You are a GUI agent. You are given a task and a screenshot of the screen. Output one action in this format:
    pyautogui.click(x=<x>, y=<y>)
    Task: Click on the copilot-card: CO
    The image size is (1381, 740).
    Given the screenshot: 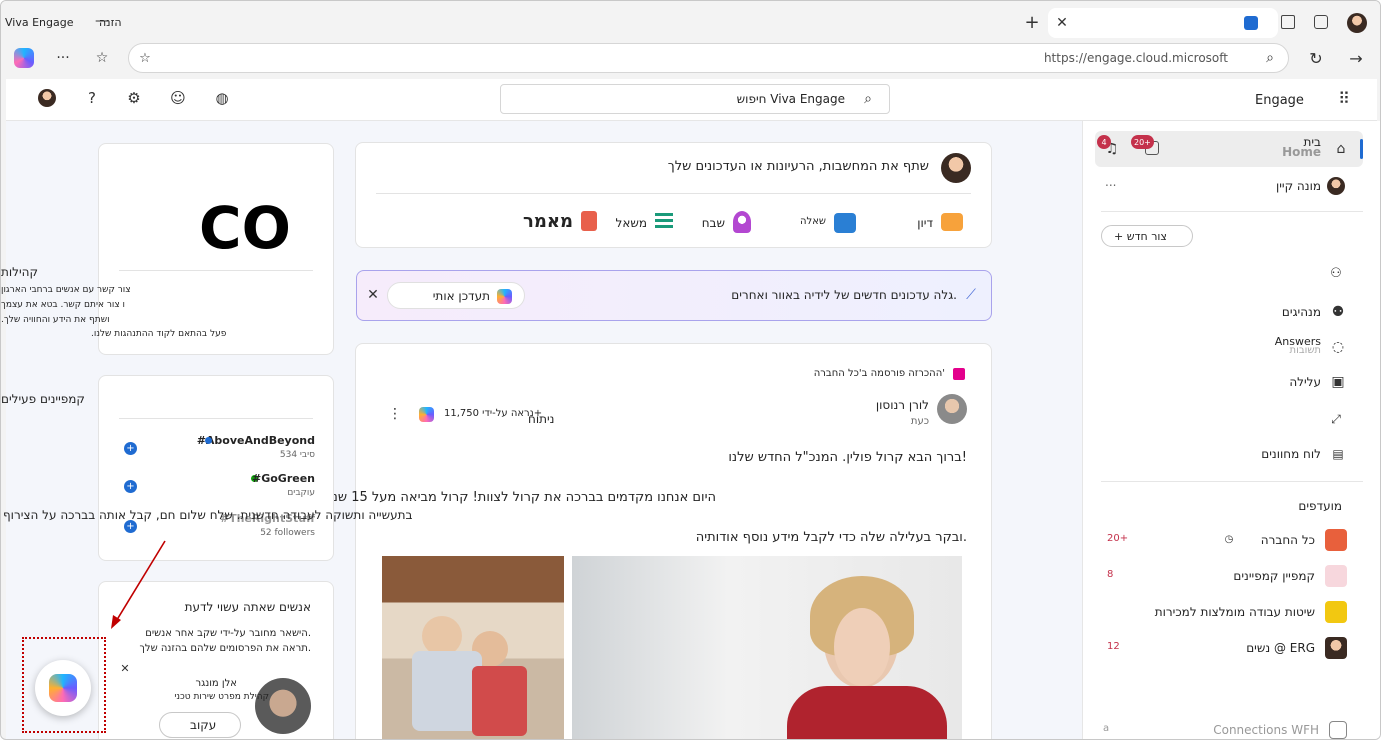 What is the action you would take?
    pyautogui.click(x=216, y=249)
    